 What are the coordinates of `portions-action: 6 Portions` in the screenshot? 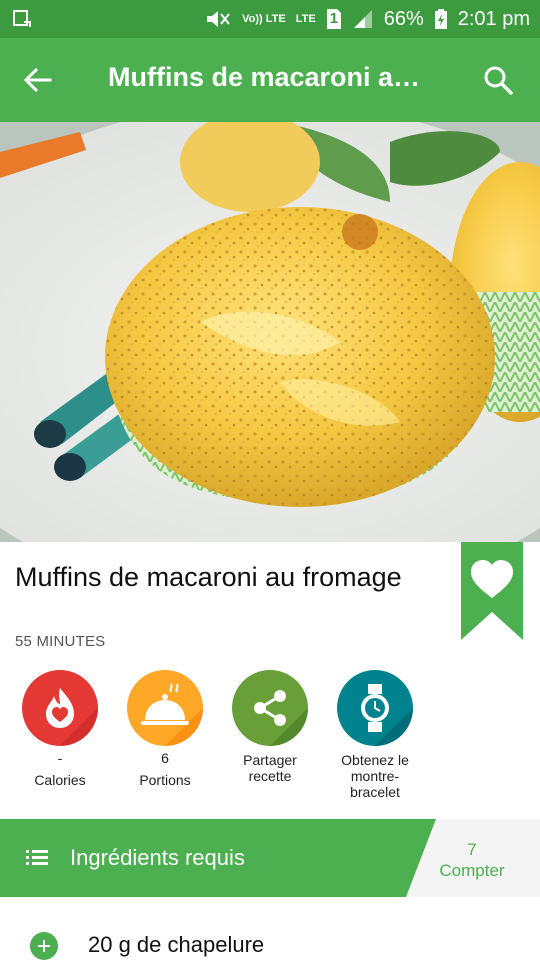 It's located at (165, 729).